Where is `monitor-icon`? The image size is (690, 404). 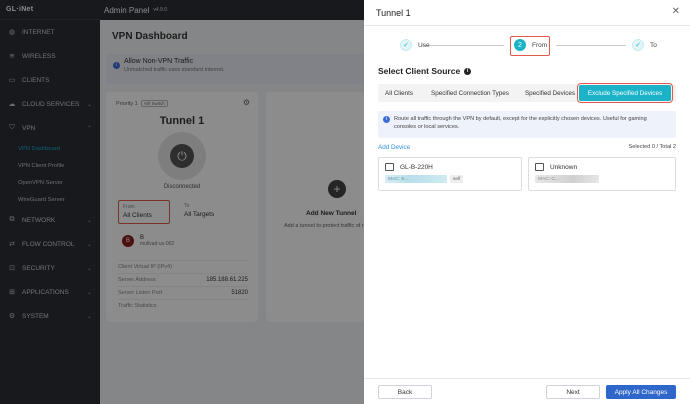
monitor-icon is located at coordinates (539, 167).